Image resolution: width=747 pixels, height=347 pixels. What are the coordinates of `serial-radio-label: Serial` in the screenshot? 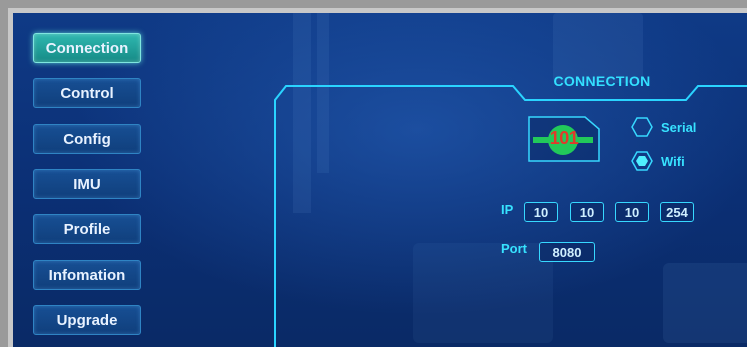 It's located at (679, 127).